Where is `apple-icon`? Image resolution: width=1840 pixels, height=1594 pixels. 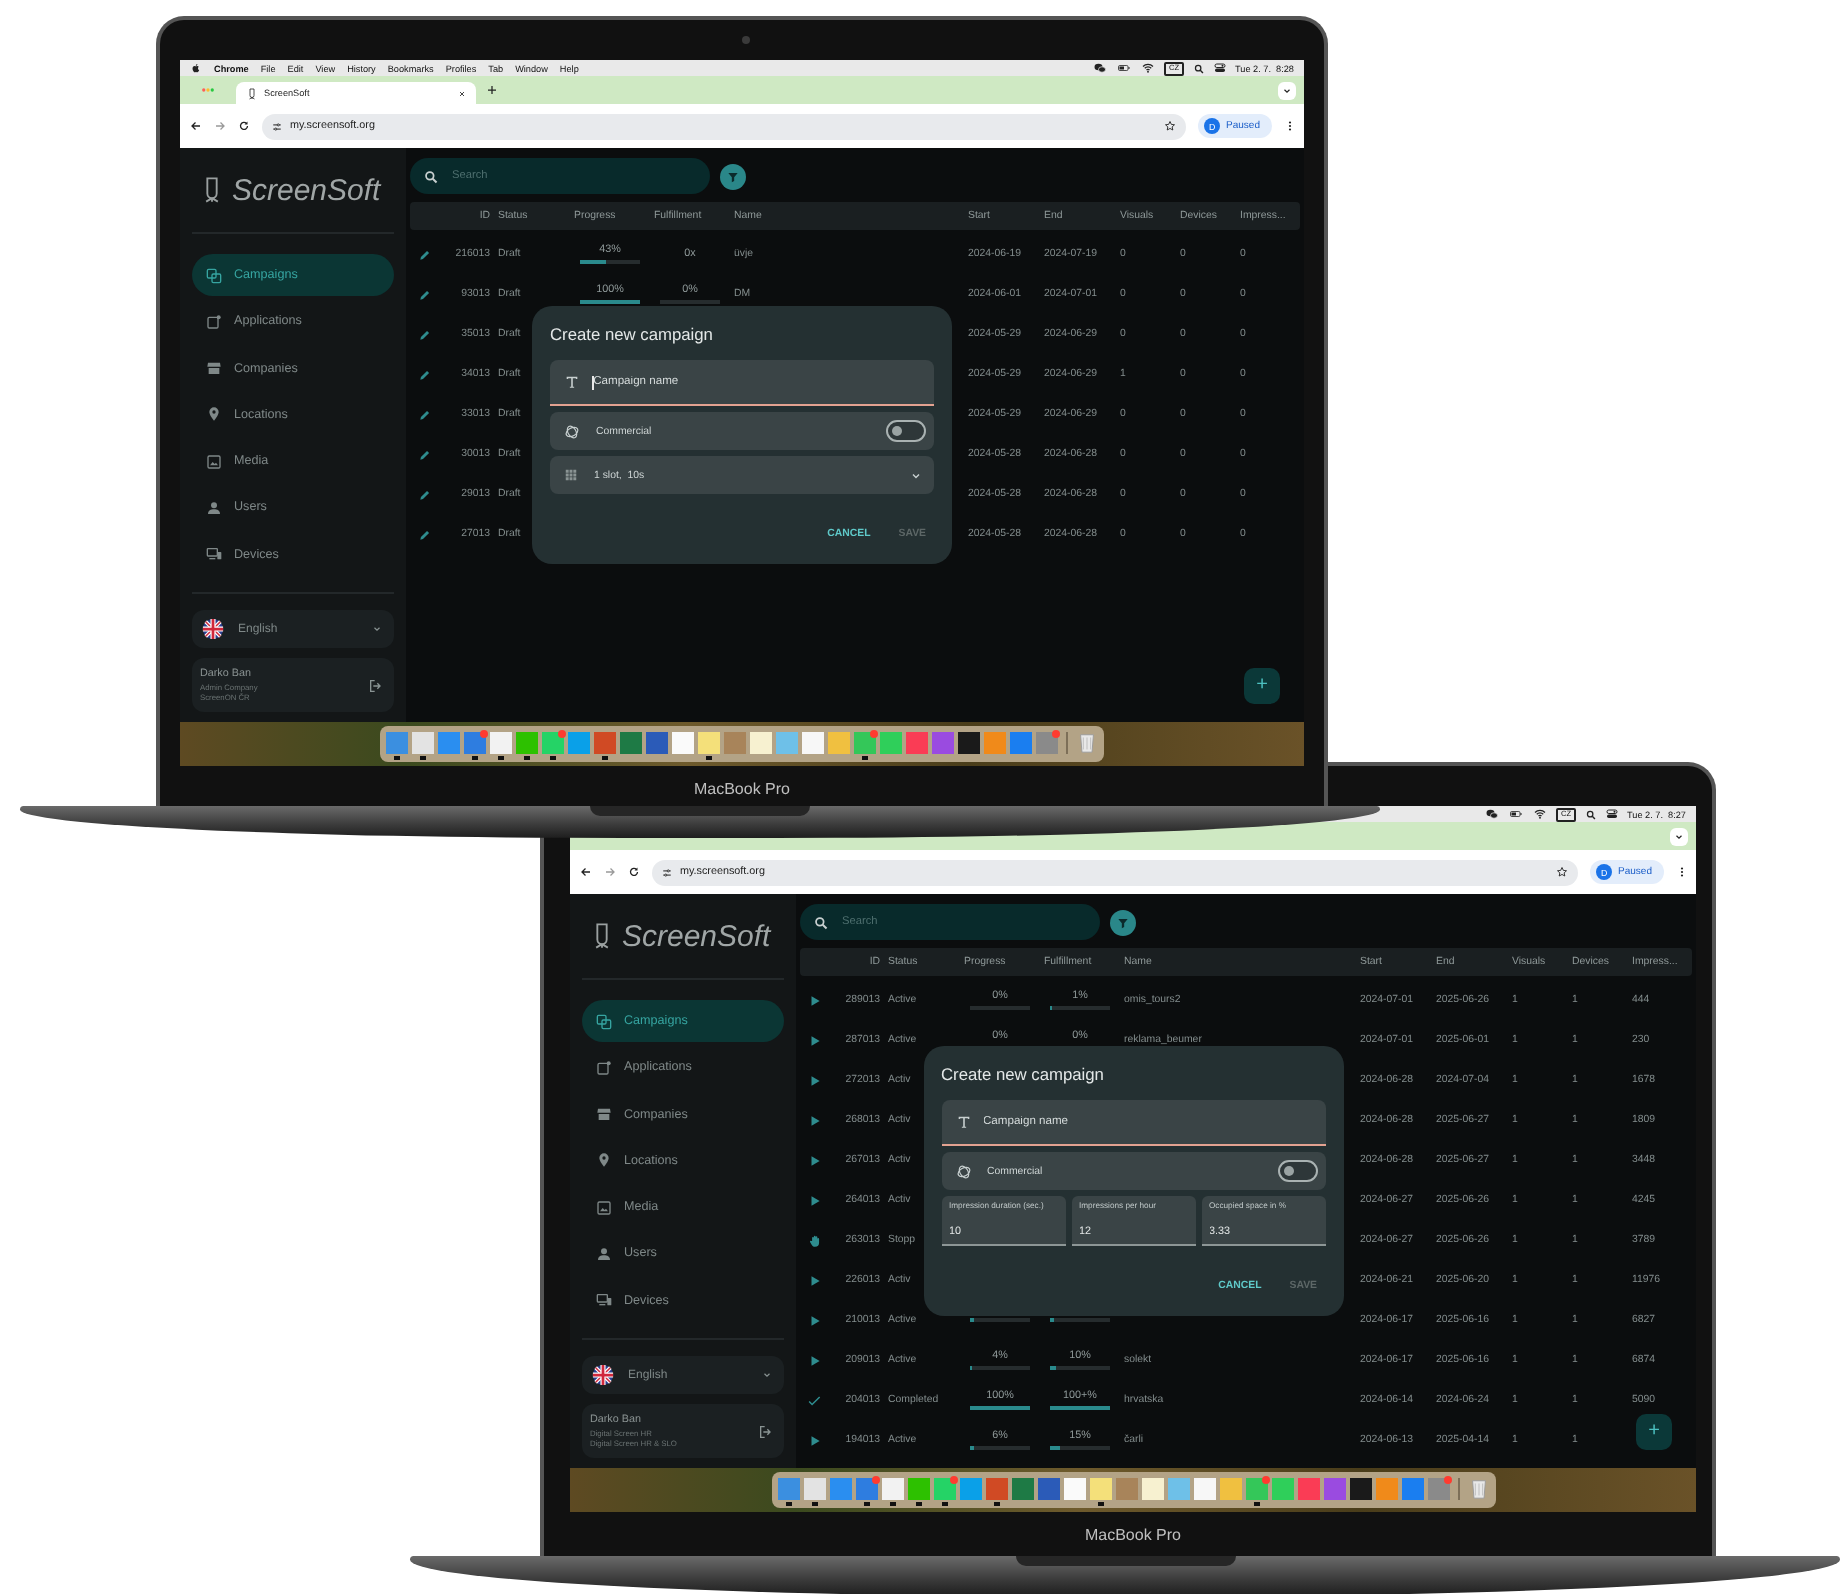 apple-icon is located at coordinates (196, 68).